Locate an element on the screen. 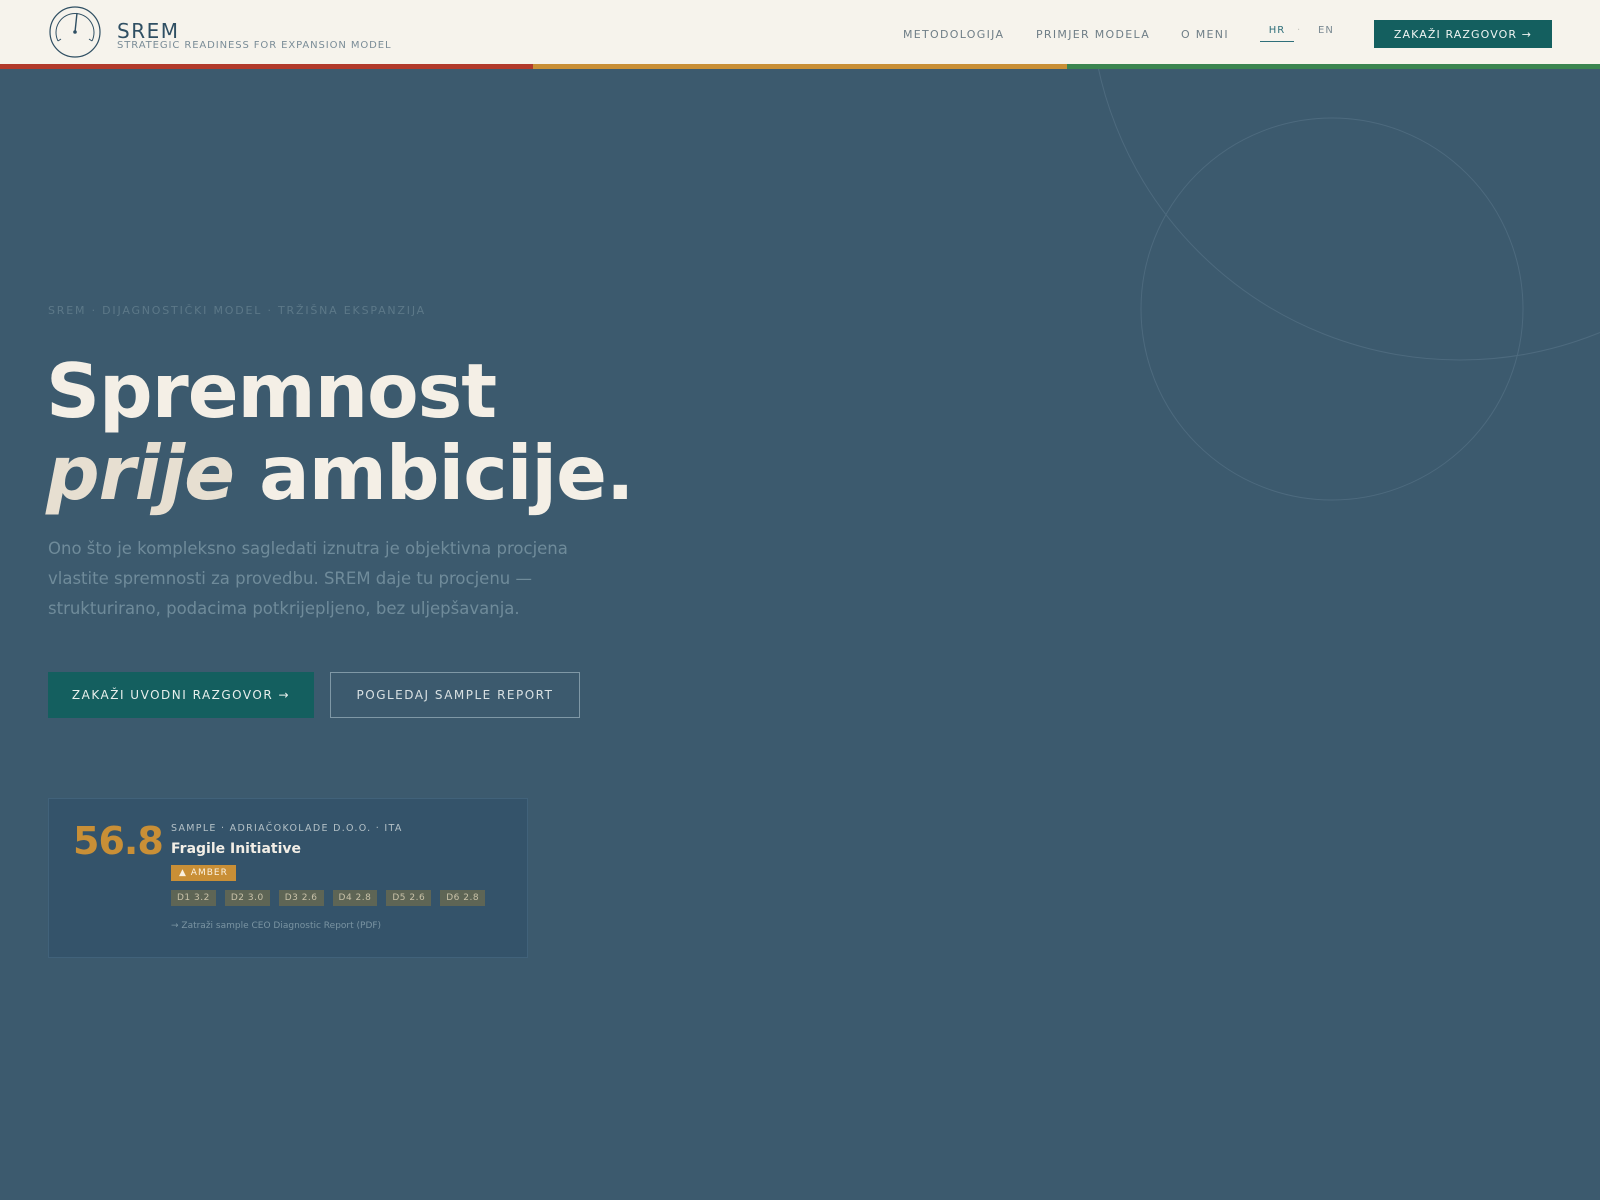 The image size is (1600, 1200). sample-report-button: POGLEDAJ SAMPLE REPORT is located at coordinates (455, 695).